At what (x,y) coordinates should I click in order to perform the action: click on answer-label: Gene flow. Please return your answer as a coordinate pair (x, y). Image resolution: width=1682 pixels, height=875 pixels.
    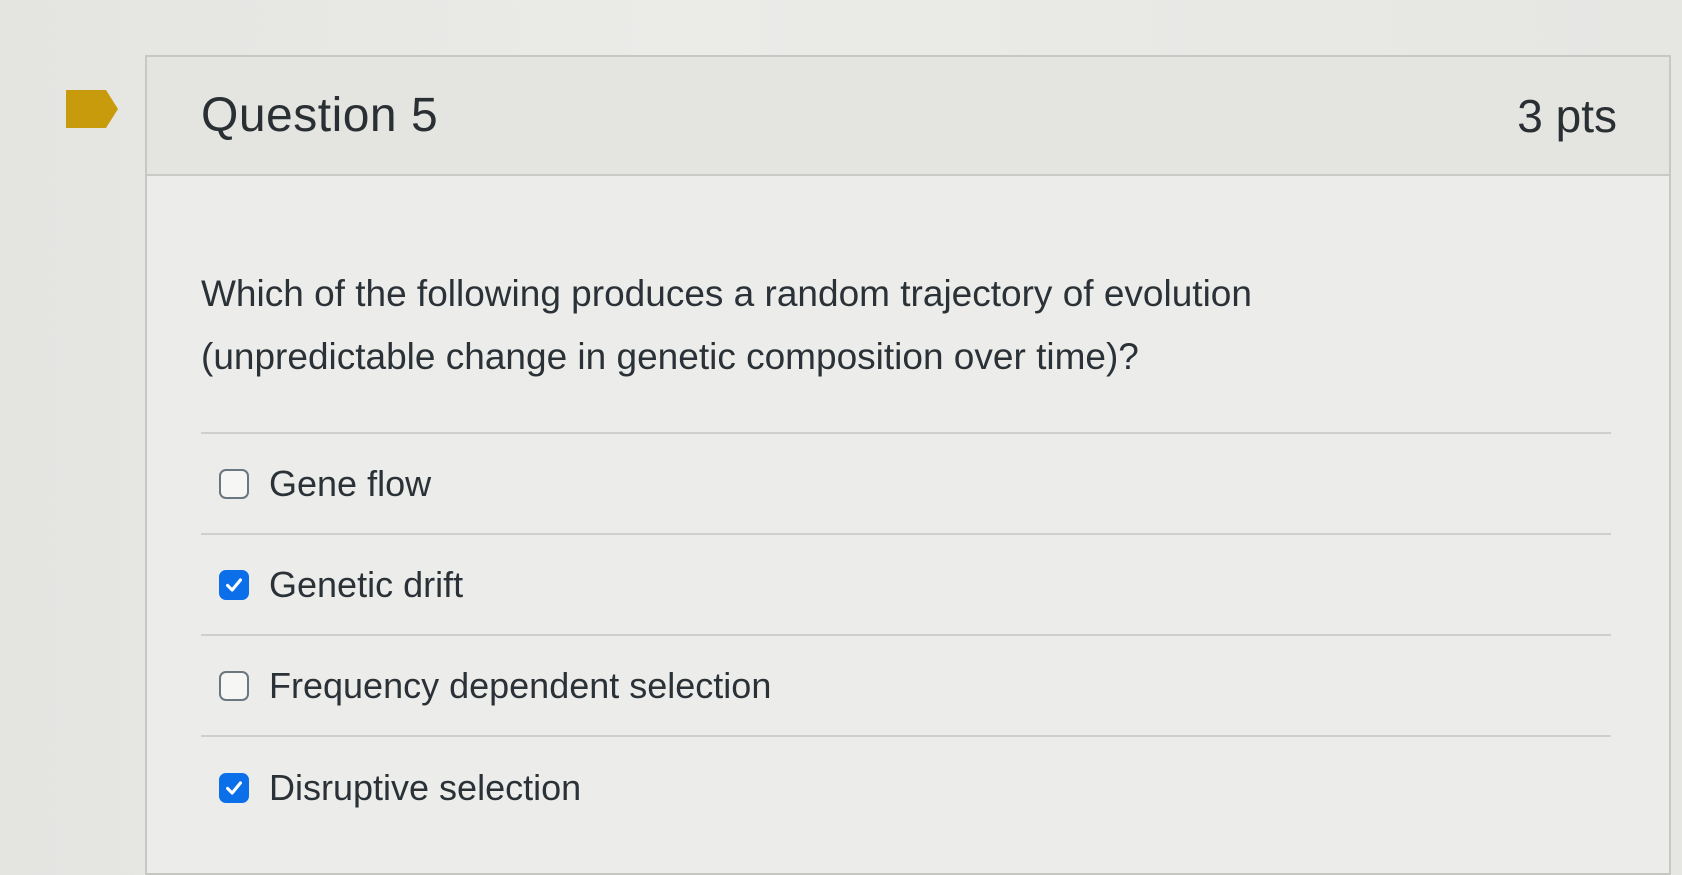
    Looking at the image, I should click on (350, 483).